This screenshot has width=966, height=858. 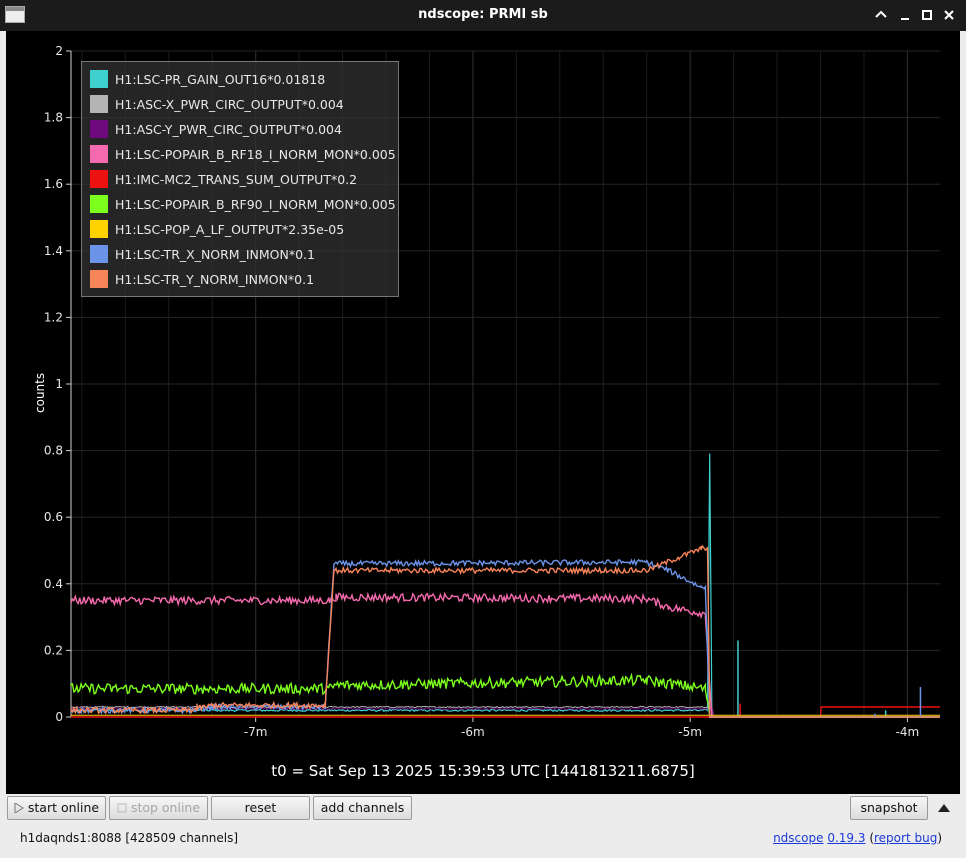 I want to click on ndscope-link: ndscope, so click(x=798, y=838).